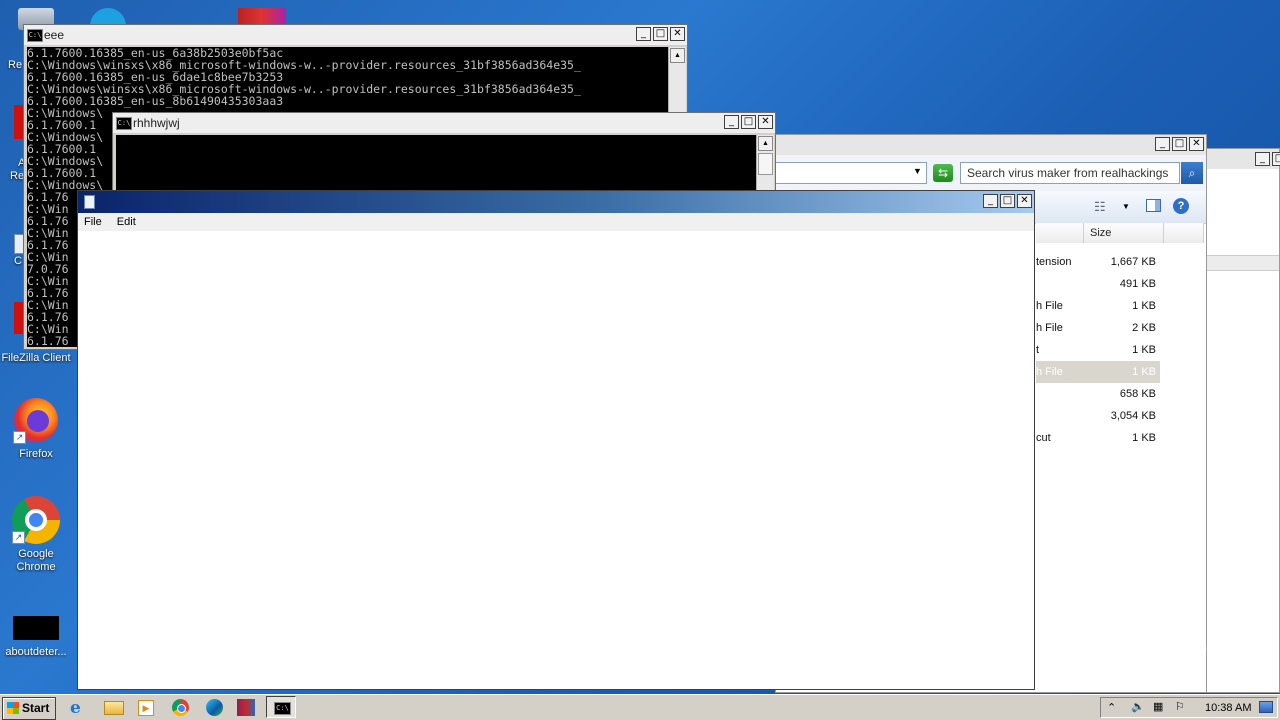 Image resolution: width=1280 pixels, height=720 pixels. Describe the element at coordinates (36, 708) in the screenshot. I see `start-label: Start` at that location.